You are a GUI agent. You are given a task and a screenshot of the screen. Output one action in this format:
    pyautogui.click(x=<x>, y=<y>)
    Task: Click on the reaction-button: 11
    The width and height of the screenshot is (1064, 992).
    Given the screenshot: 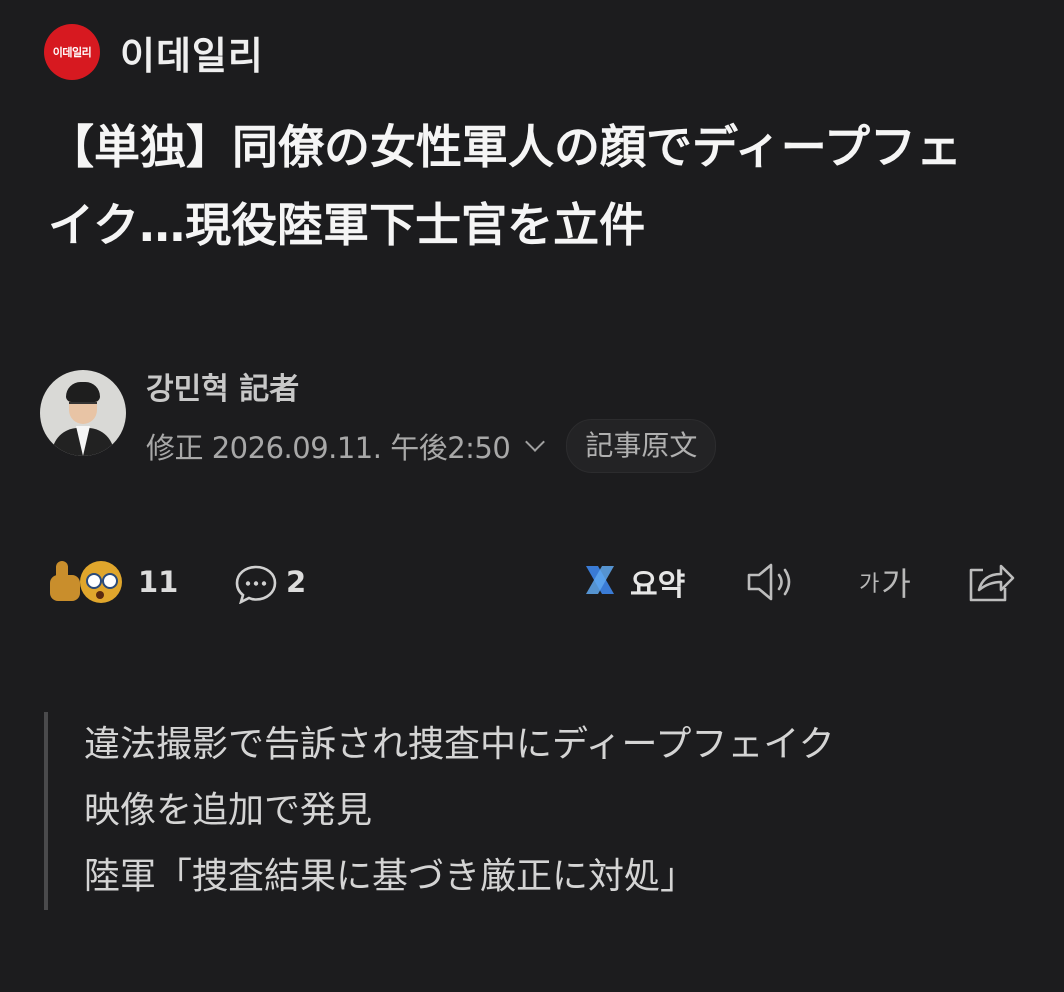 What is the action you would take?
    pyautogui.click(x=112, y=582)
    